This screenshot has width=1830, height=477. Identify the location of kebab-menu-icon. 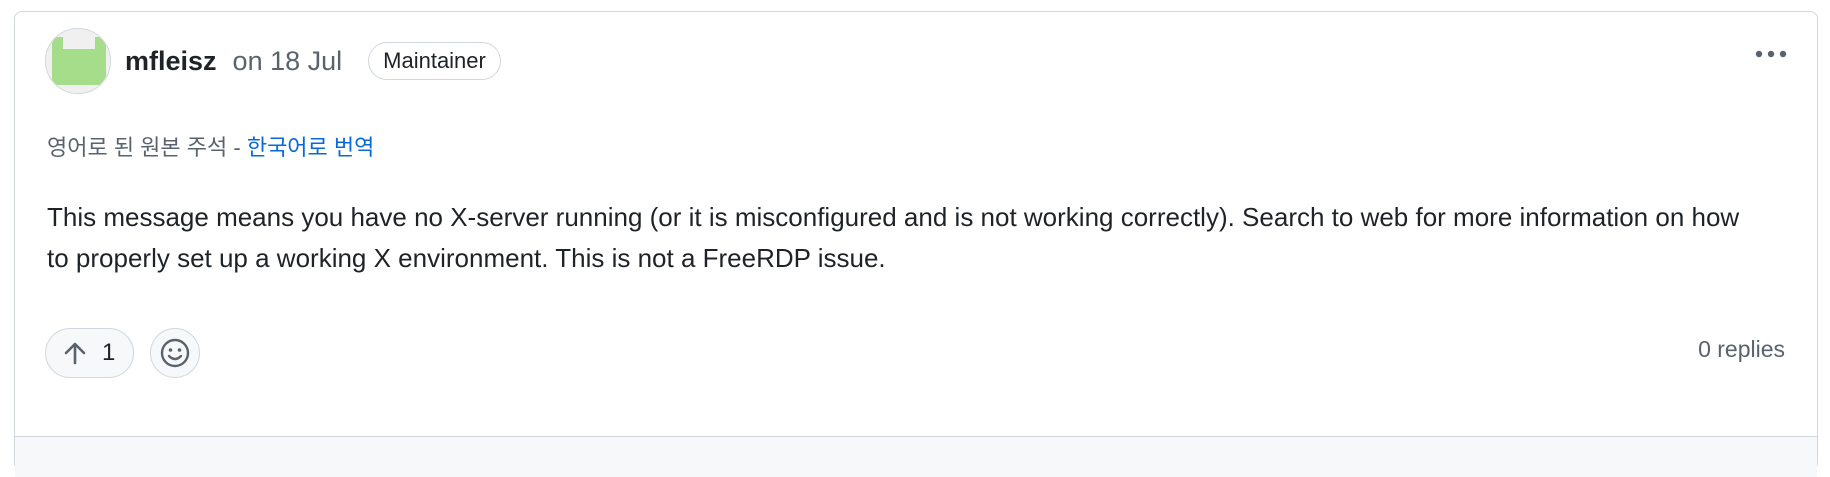
(1771, 54).